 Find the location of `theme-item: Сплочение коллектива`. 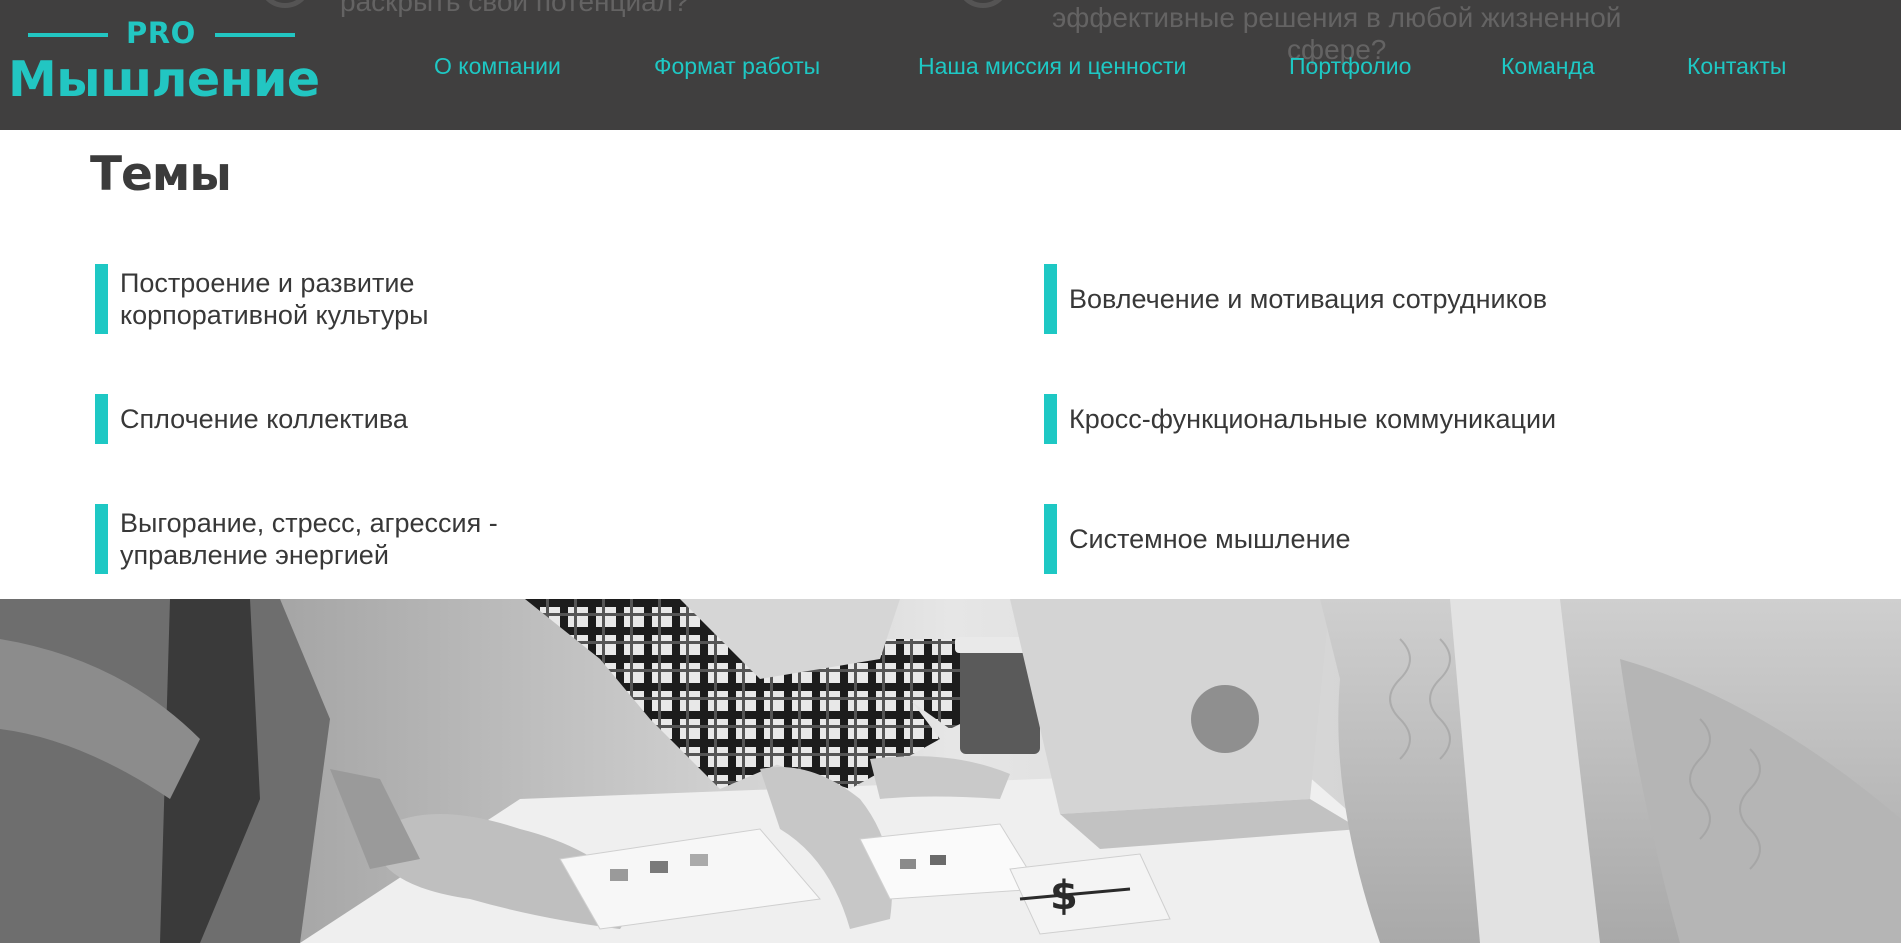

theme-item: Сплочение коллектива is located at coordinates (251, 419).